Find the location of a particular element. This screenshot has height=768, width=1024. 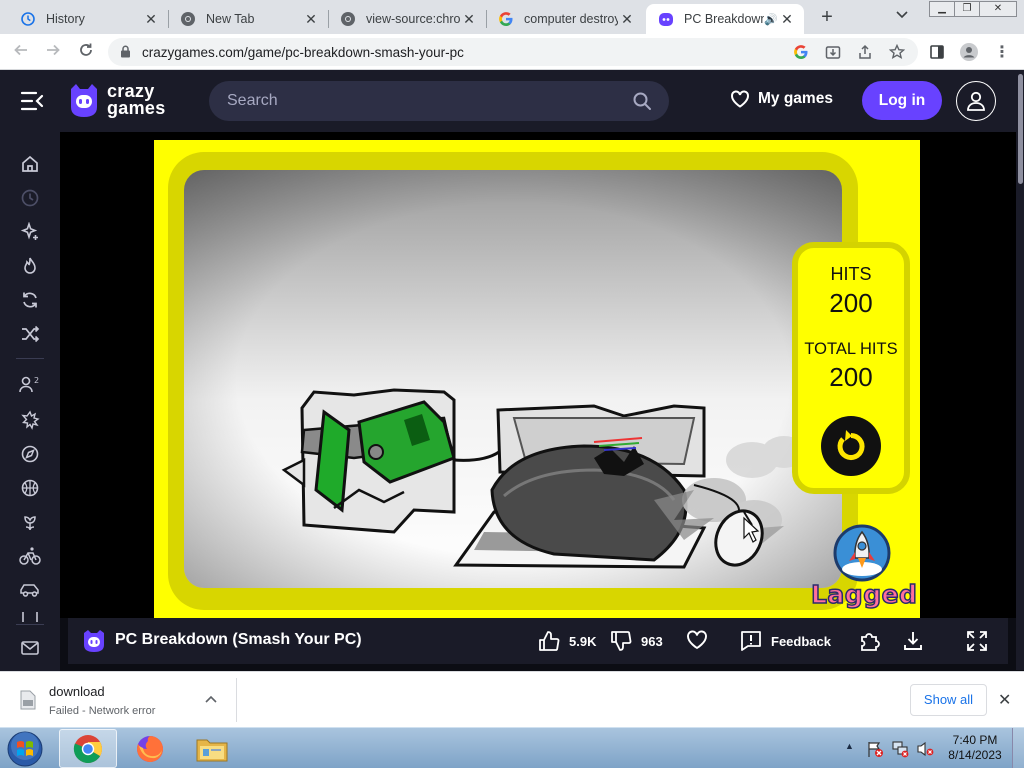

share-icon is located at coordinates (865, 52).